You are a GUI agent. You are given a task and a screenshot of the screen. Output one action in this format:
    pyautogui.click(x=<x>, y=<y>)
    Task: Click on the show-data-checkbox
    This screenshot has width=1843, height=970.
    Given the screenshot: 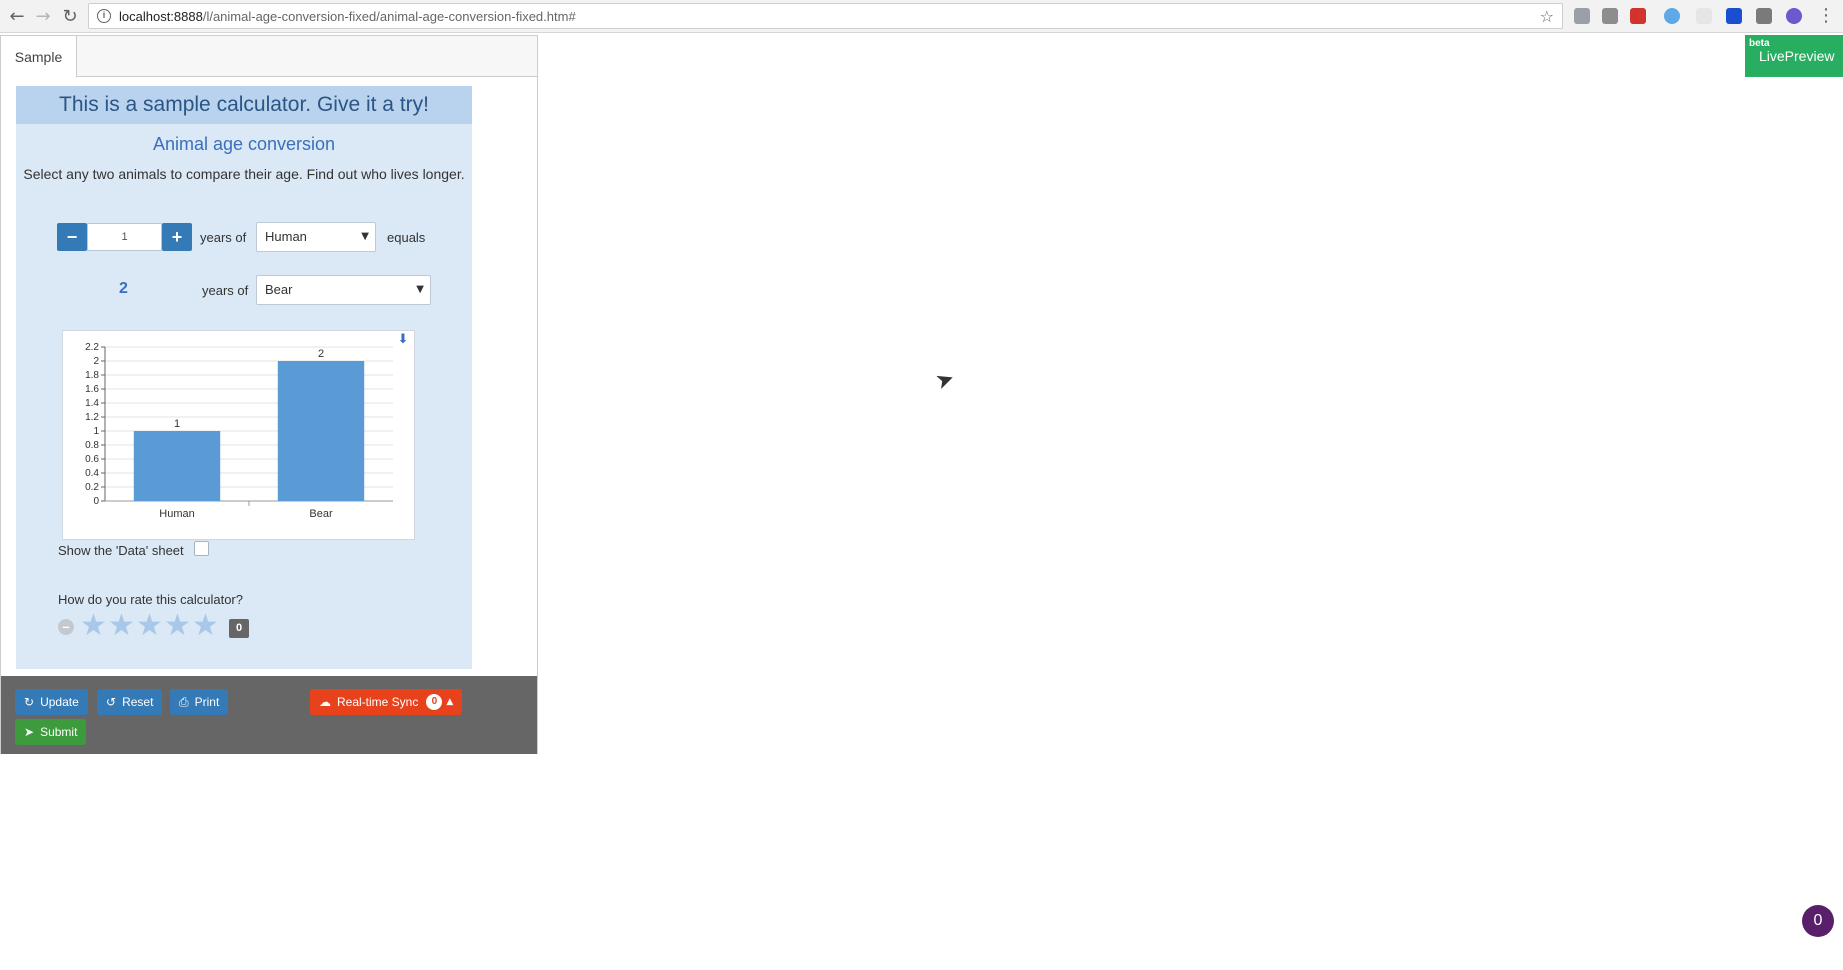 What is the action you would take?
    pyautogui.click(x=201, y=548)
    